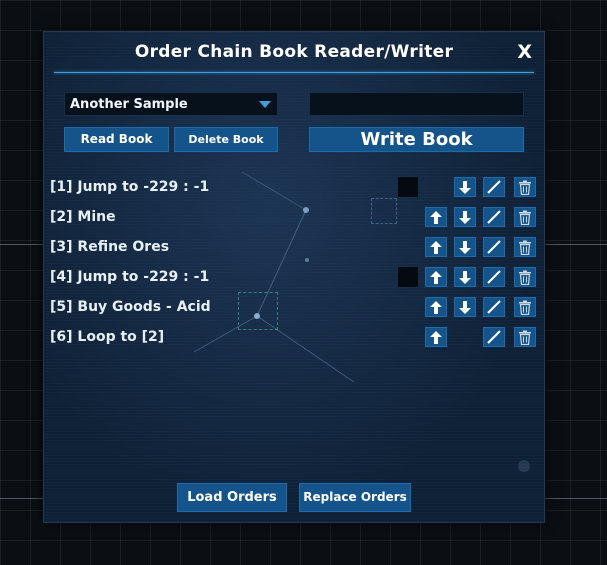  I want to click on order-label: [2] Mine, so click(83, 217).